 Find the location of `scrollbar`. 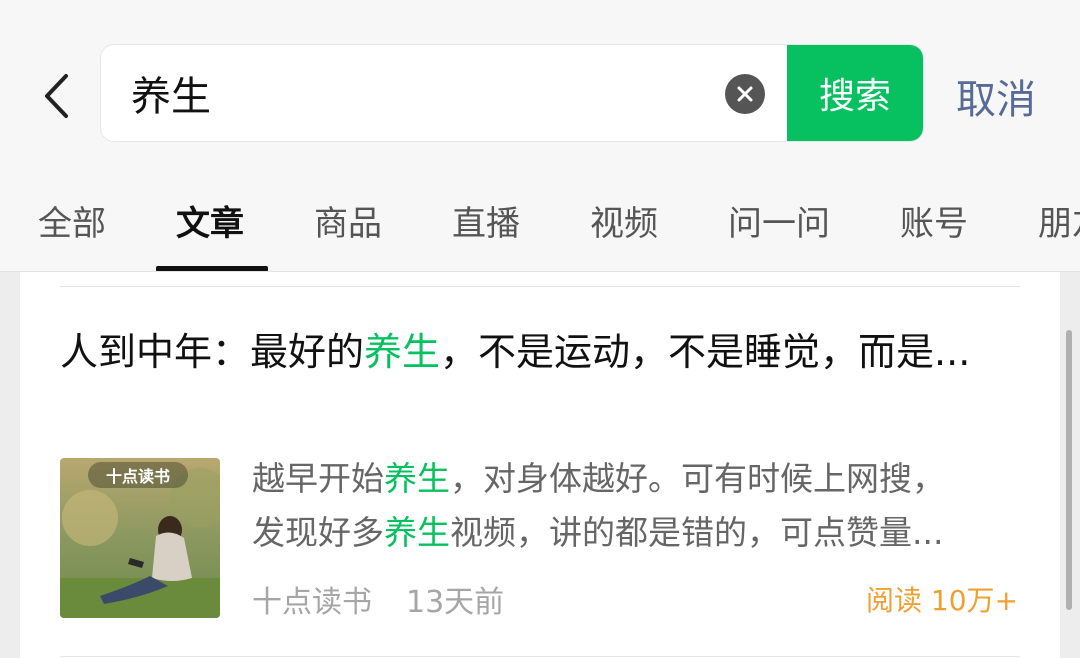

scrollbar is located at coordinates (1069, 470).